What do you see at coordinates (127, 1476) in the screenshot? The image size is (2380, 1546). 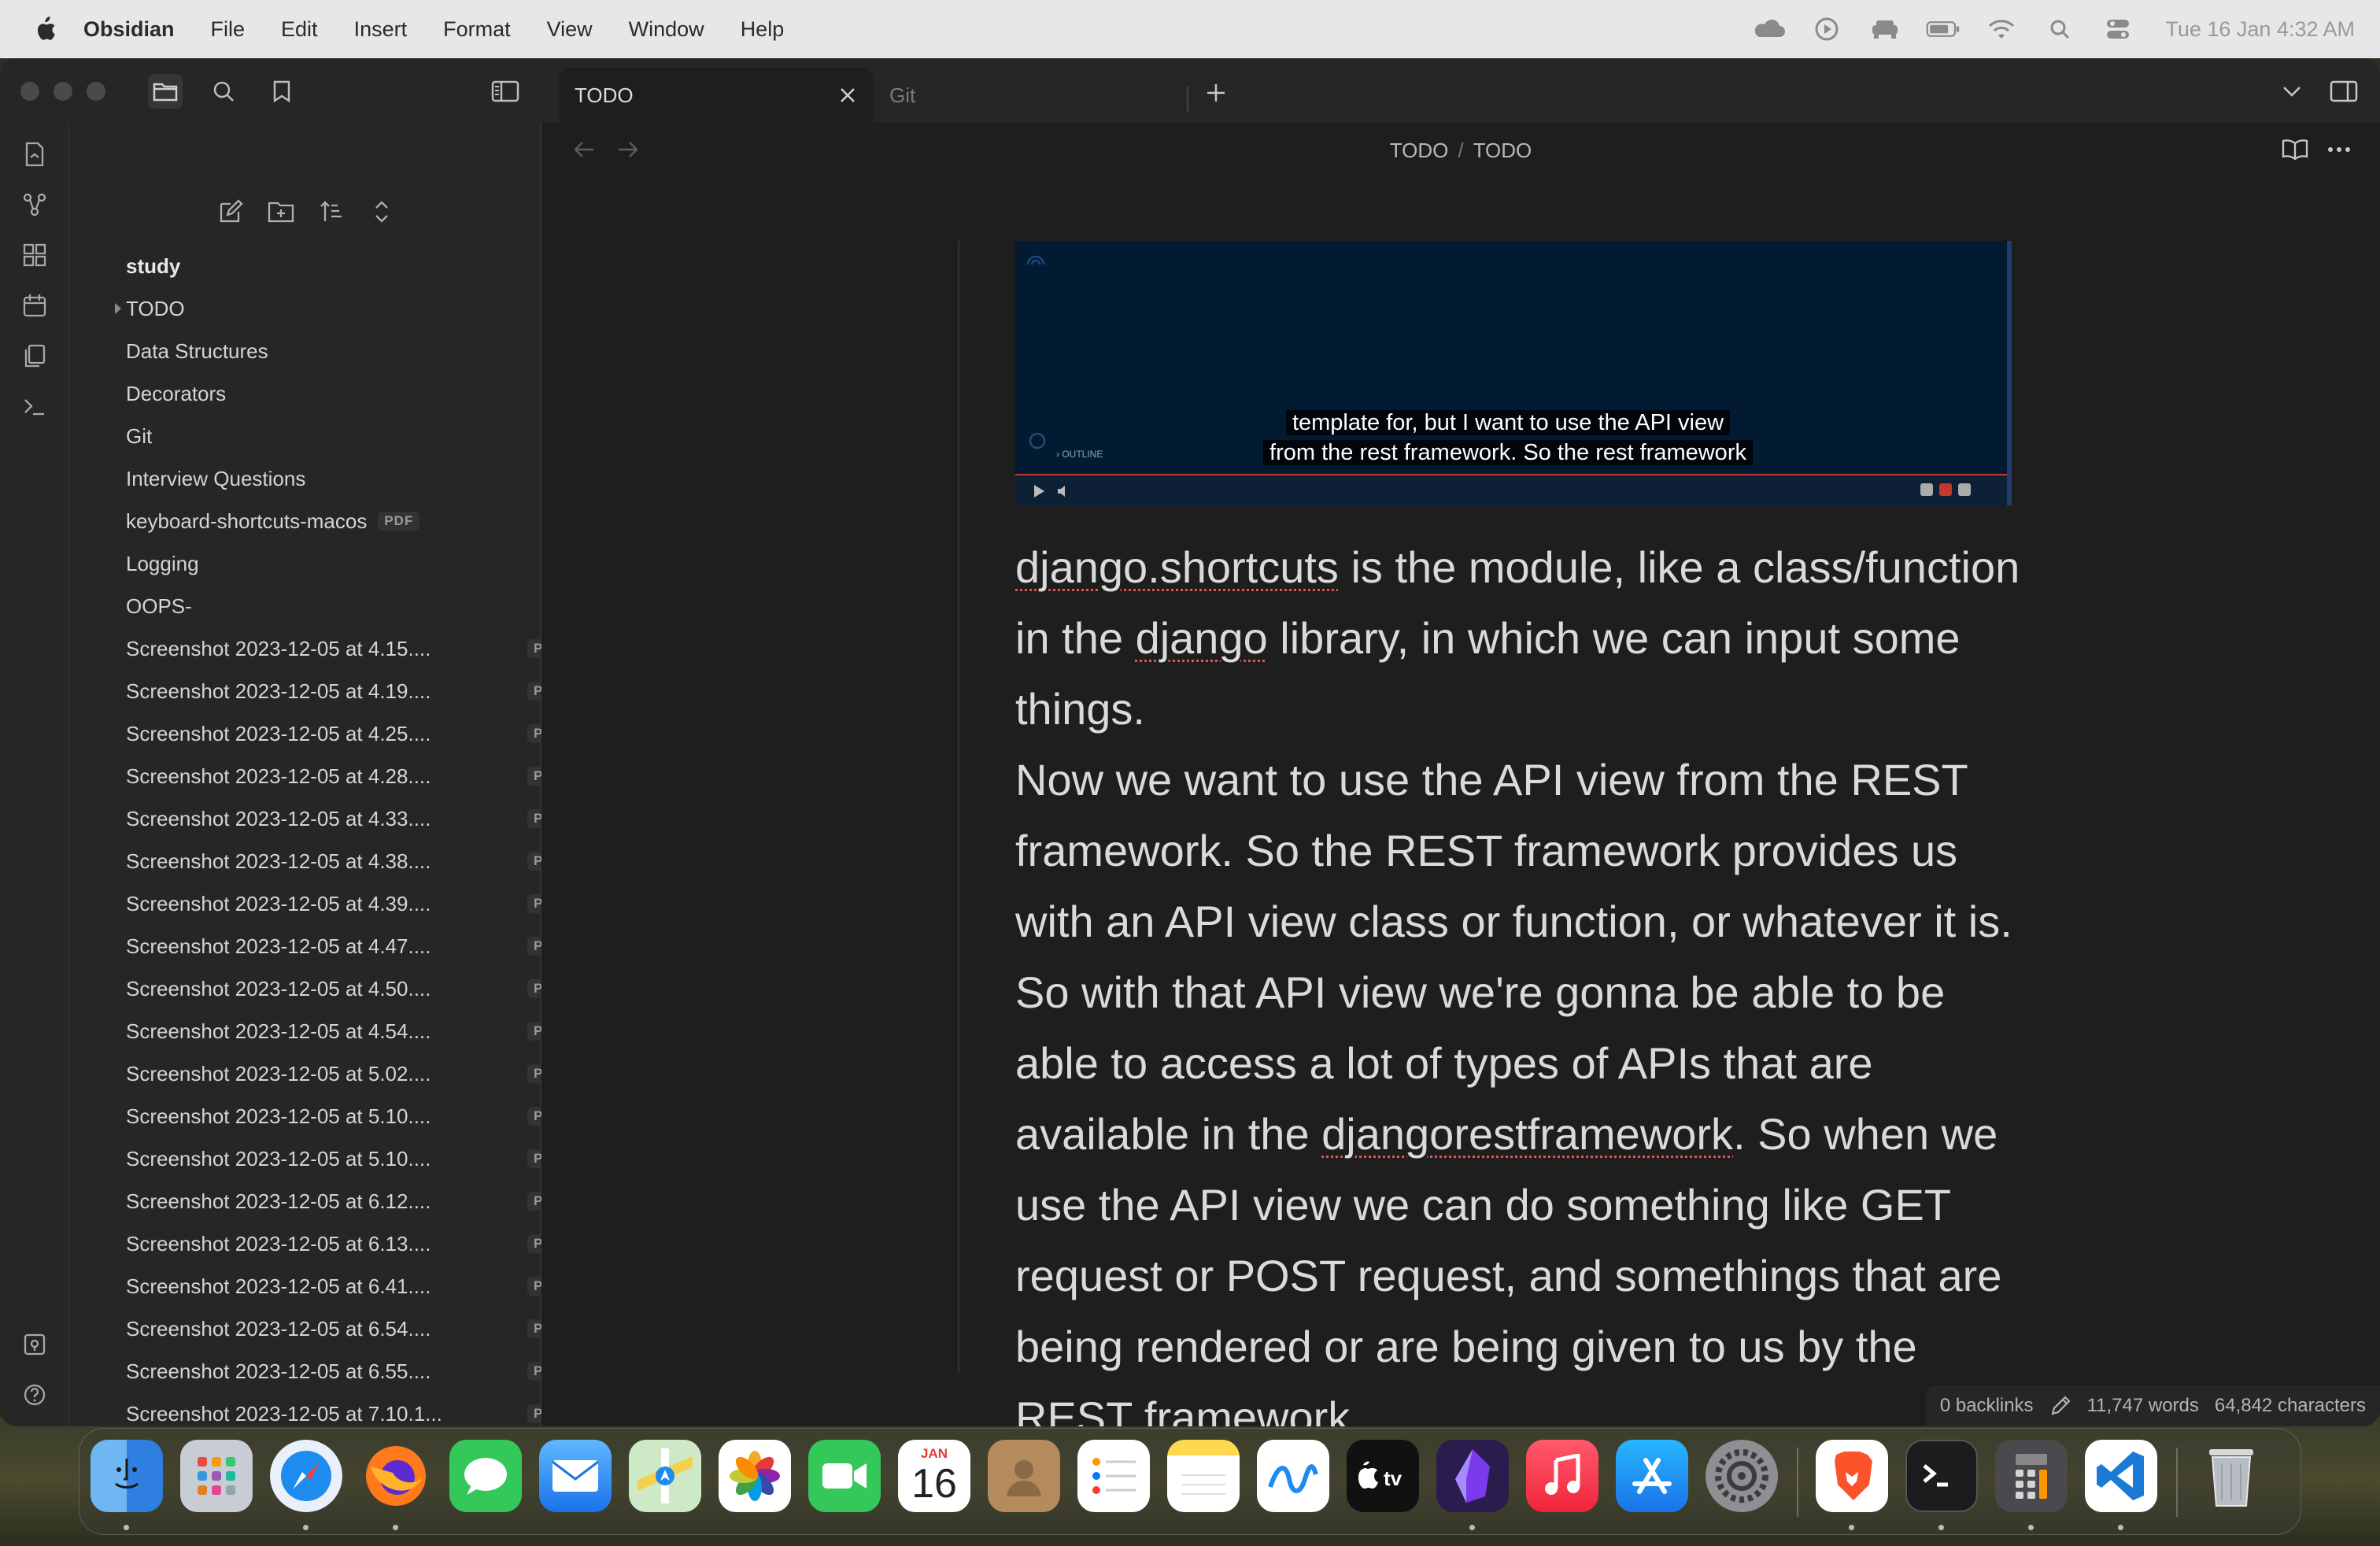 I see `dock-finder-icon` at bounding box center [127, 1476].